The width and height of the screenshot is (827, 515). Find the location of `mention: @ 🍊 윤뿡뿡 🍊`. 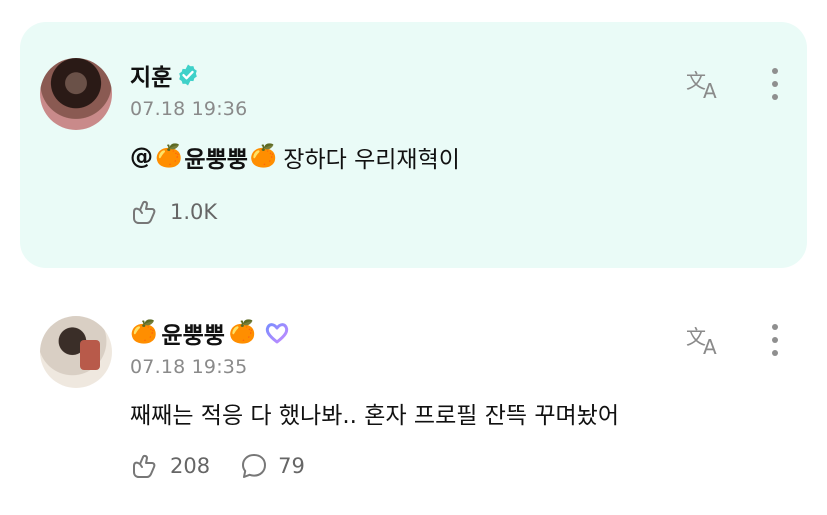

mention: @ 🍊 윤뿡뿡 🍊 is located at coordinates (203, 157).